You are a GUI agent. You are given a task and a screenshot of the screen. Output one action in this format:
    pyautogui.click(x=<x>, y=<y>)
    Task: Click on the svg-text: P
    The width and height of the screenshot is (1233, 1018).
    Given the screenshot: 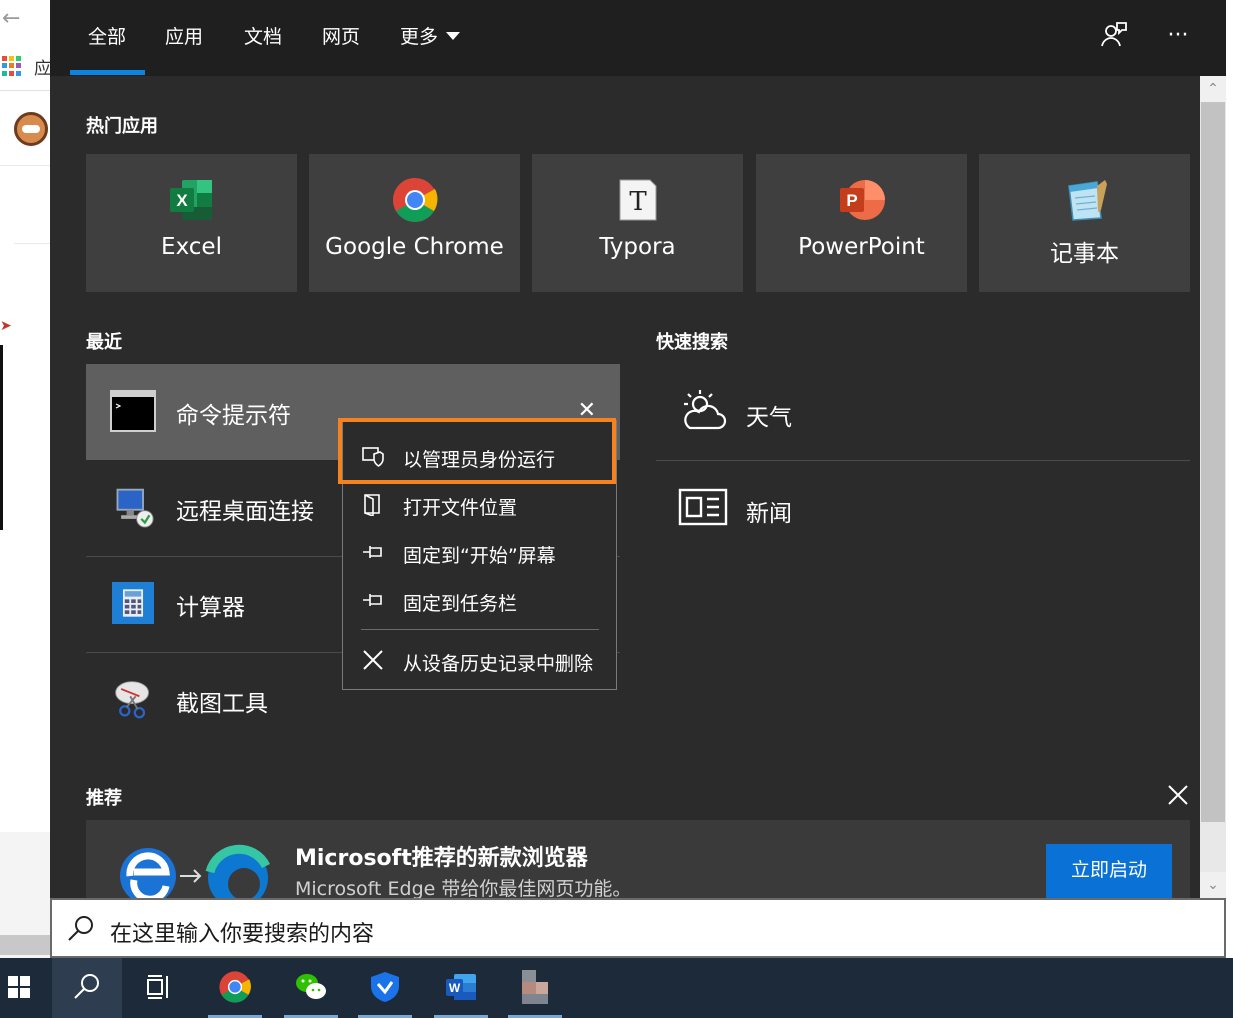 What is the action you would take?
    pyautogui.click(x=851, y=200)
    